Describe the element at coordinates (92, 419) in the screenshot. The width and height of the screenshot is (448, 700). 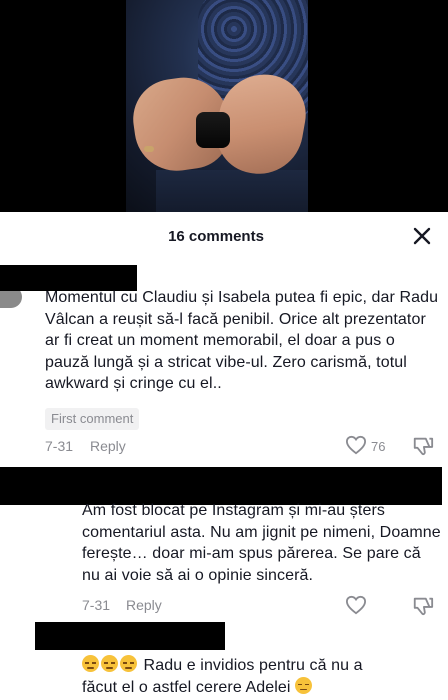
I see `first-comment-badge: First comment` at that location.